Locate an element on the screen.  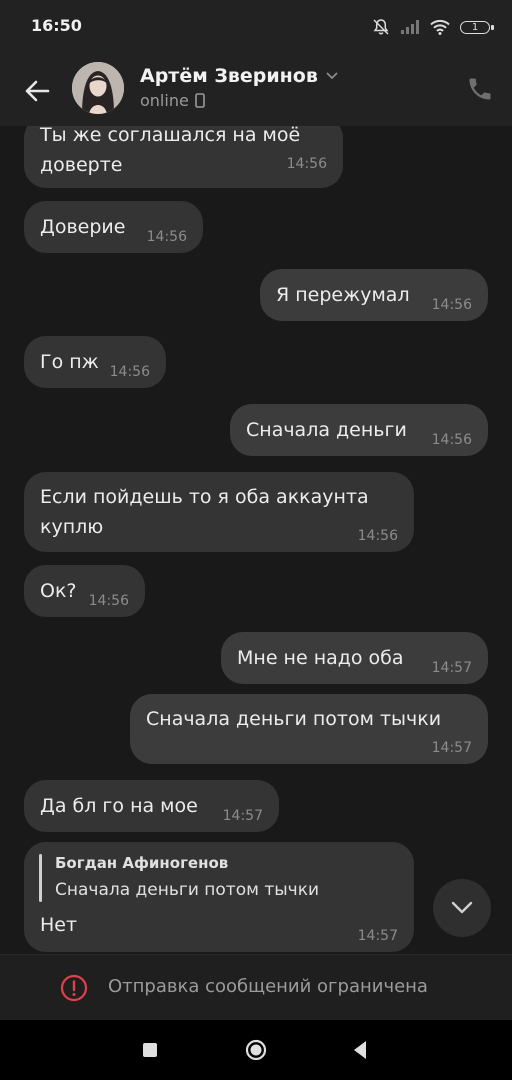
status-bar: 16:50 1 is located at coordinates (256, 28).